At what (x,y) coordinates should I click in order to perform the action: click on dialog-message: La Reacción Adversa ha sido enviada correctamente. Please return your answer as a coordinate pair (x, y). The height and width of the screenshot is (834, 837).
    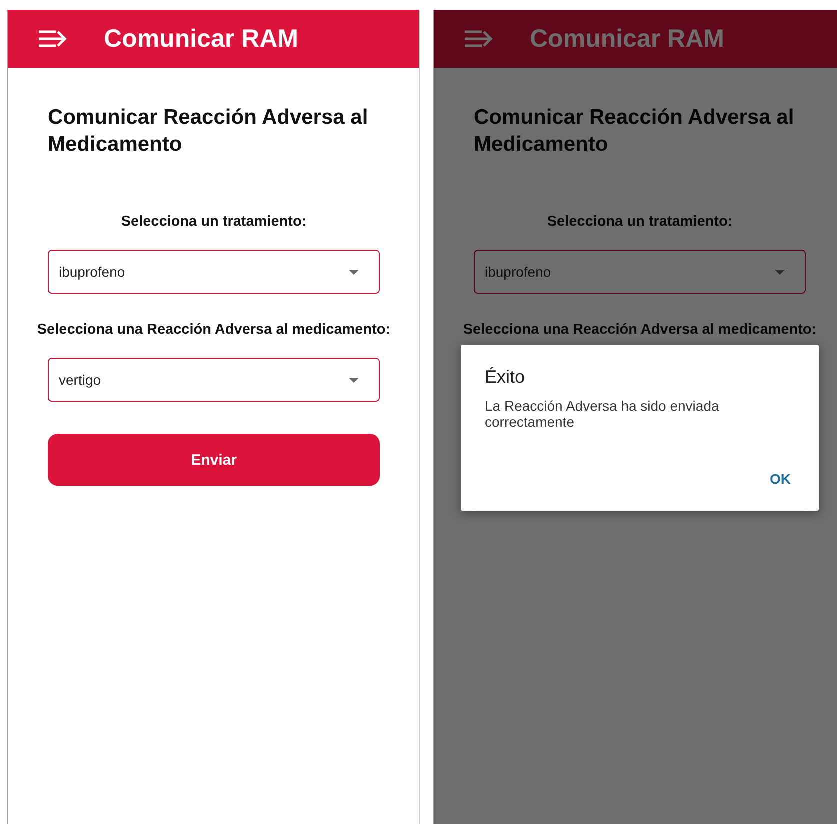
    Looking at the image, I should click on (602, 414).